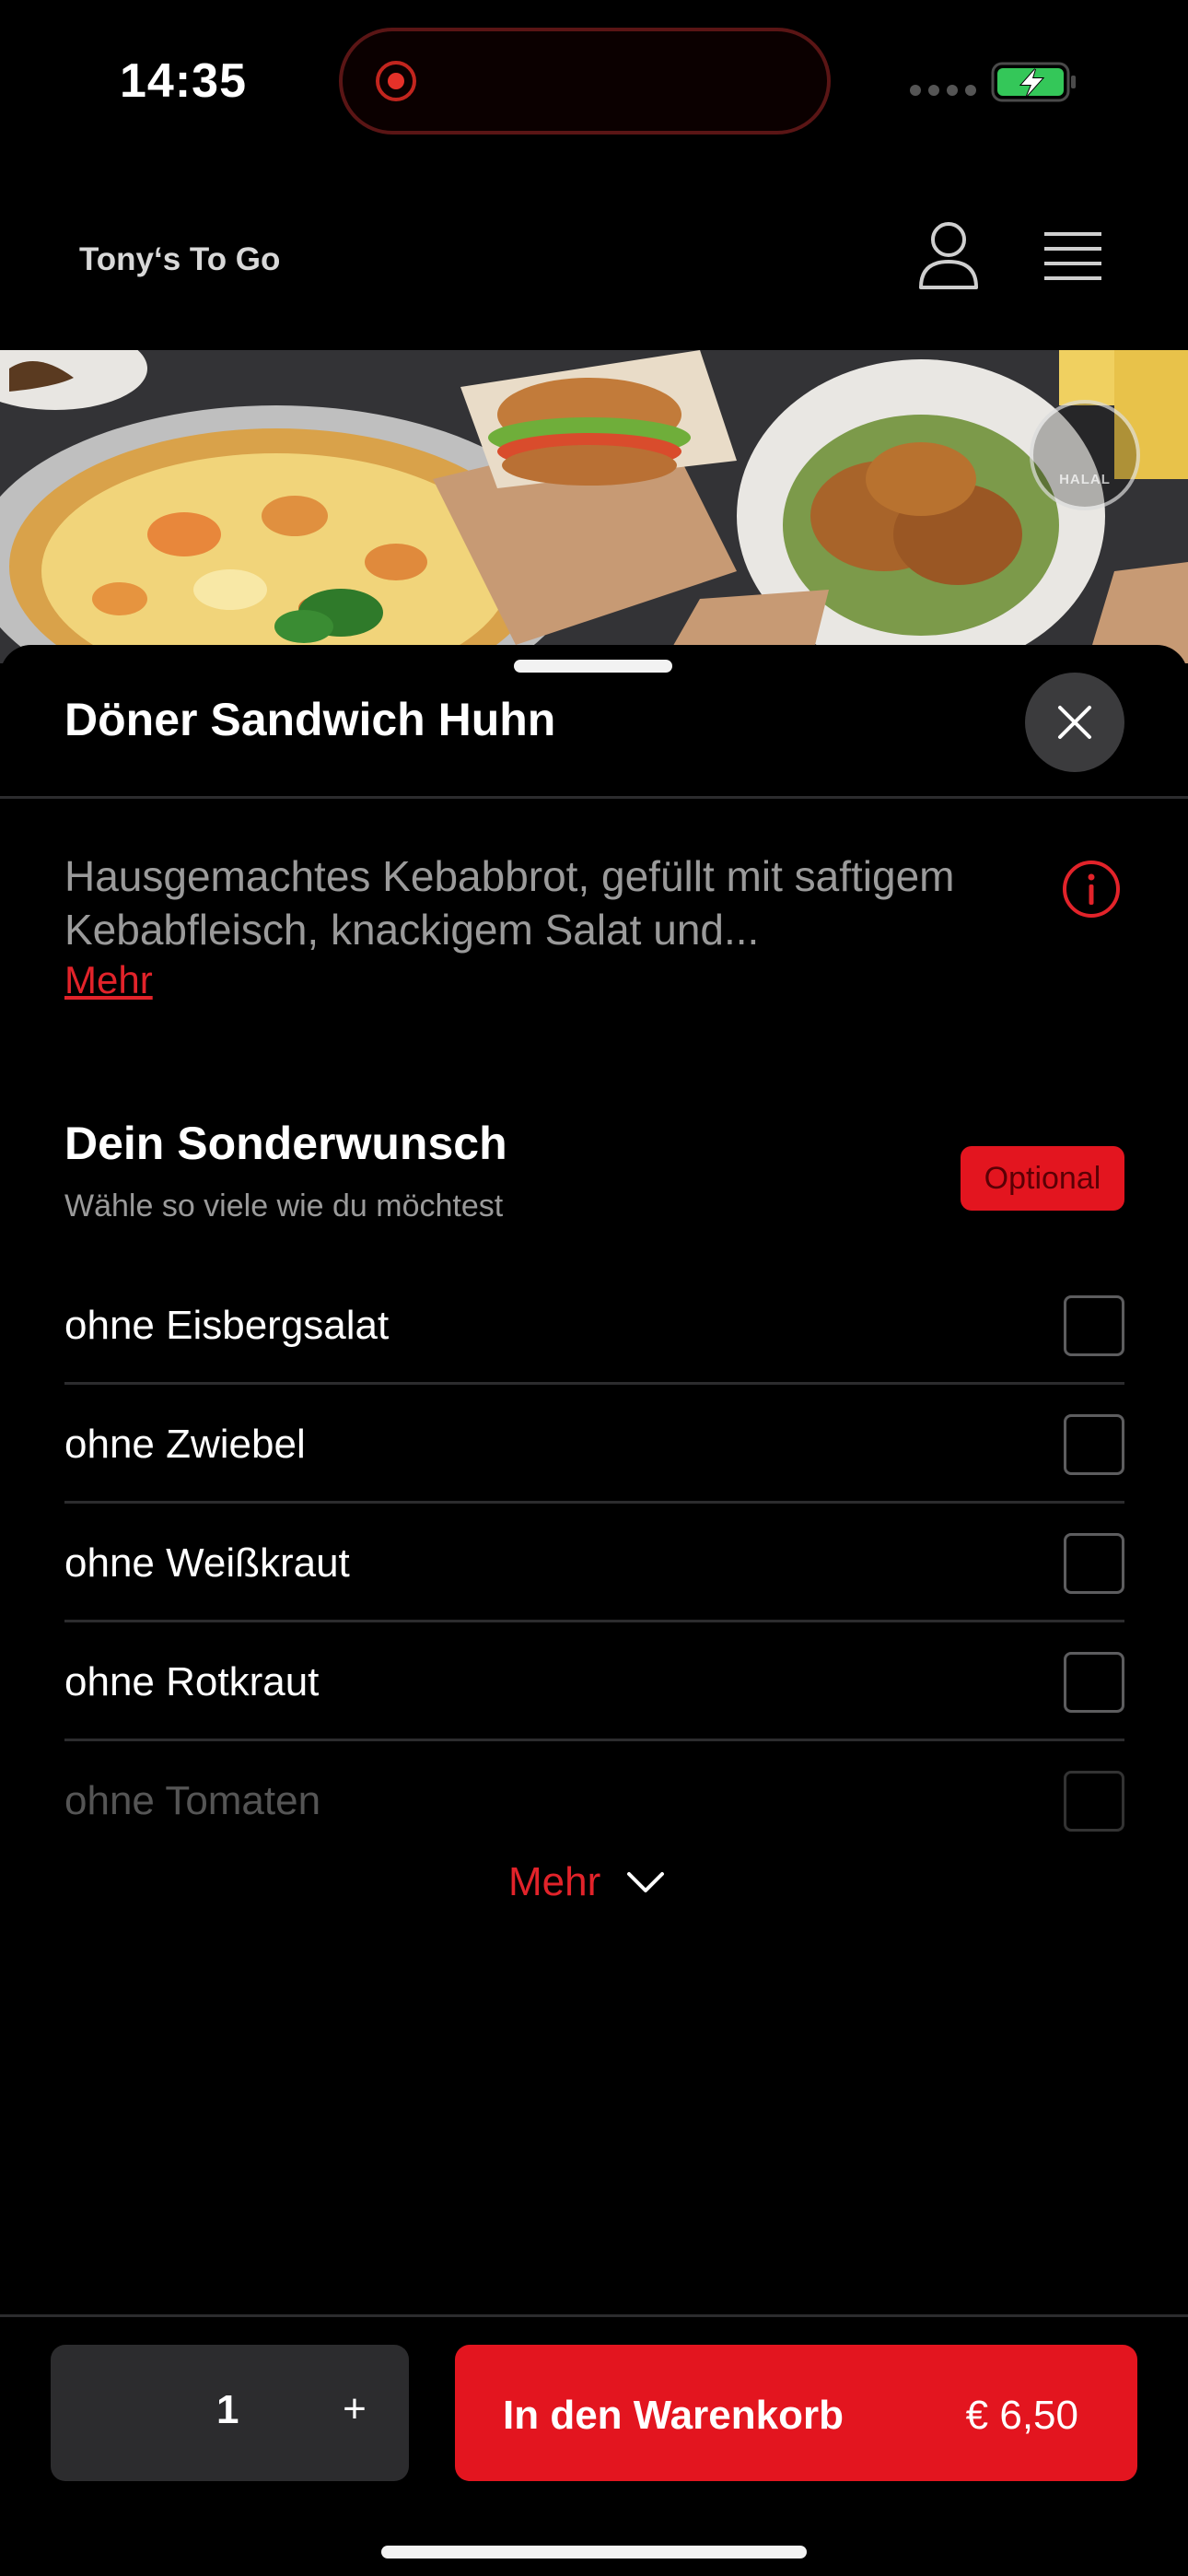  Describe the element at coordinates (354, 2409) in the screenshot. I see `quantity-plus-button: +` at that location.